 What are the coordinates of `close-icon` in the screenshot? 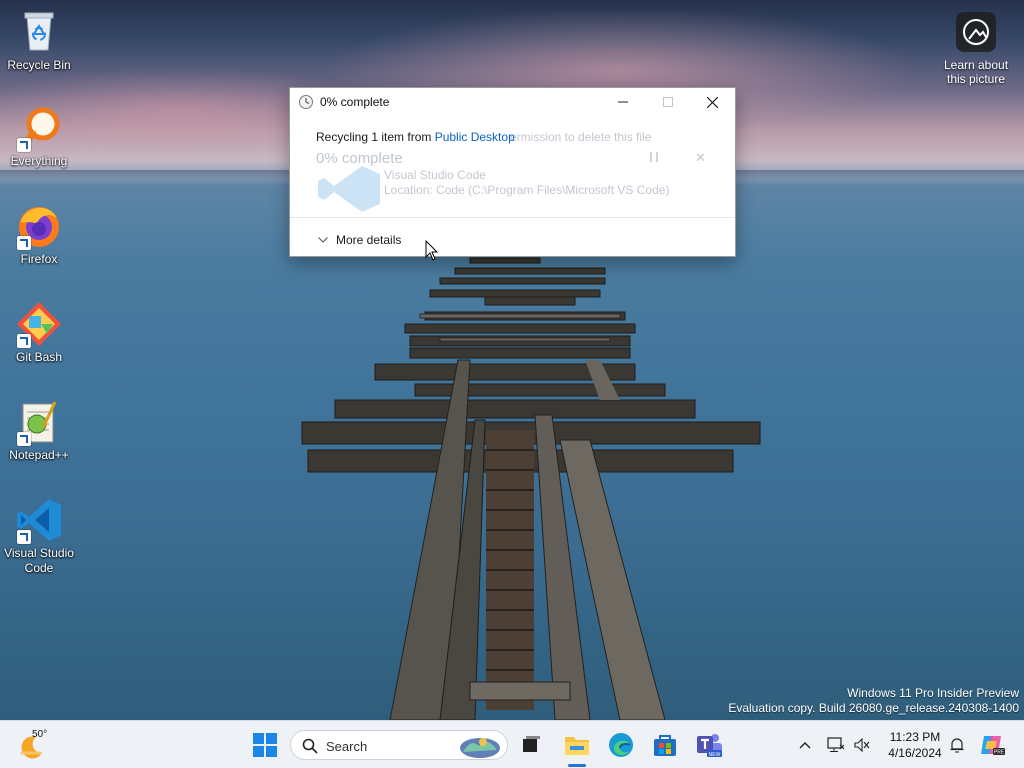 It's located at (712, 102).